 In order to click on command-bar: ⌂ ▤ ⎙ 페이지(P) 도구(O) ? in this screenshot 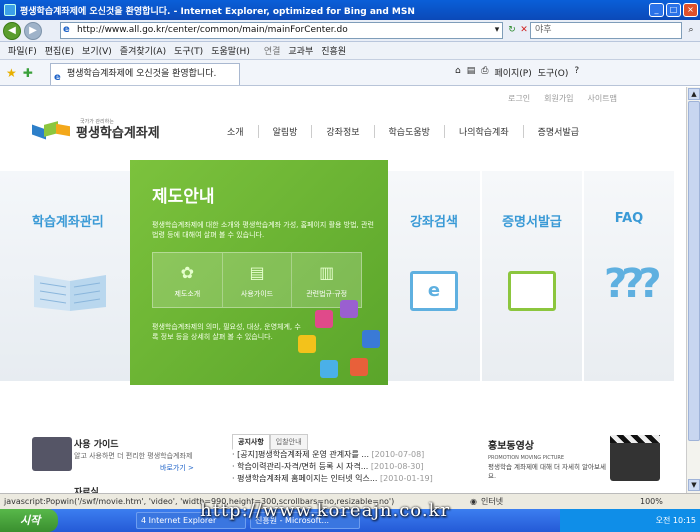, I will do `click(517, 72)`.